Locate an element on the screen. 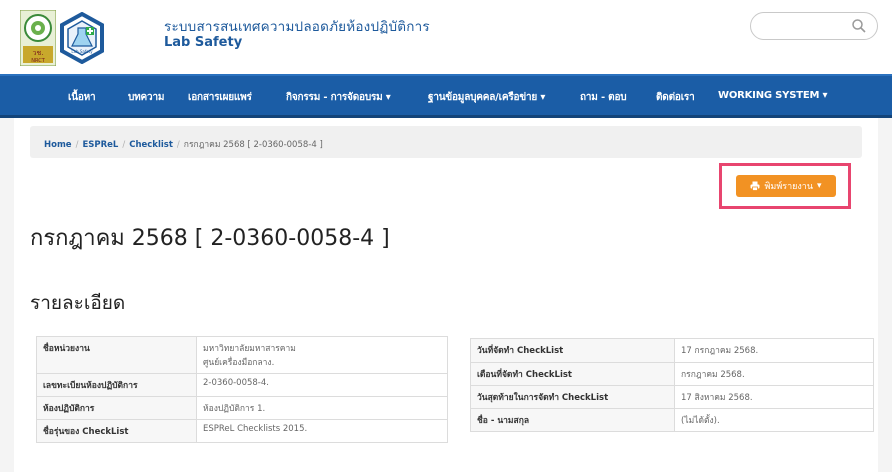  nav-item-articles: บทความ is located at coordinates (146, 97).